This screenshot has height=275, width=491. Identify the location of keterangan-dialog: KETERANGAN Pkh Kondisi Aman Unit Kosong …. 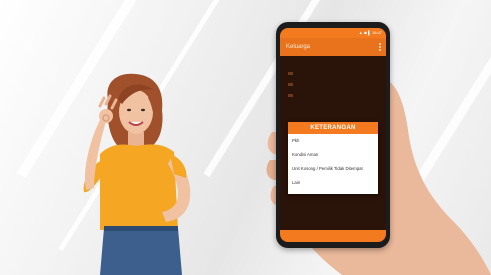
(333, 158).